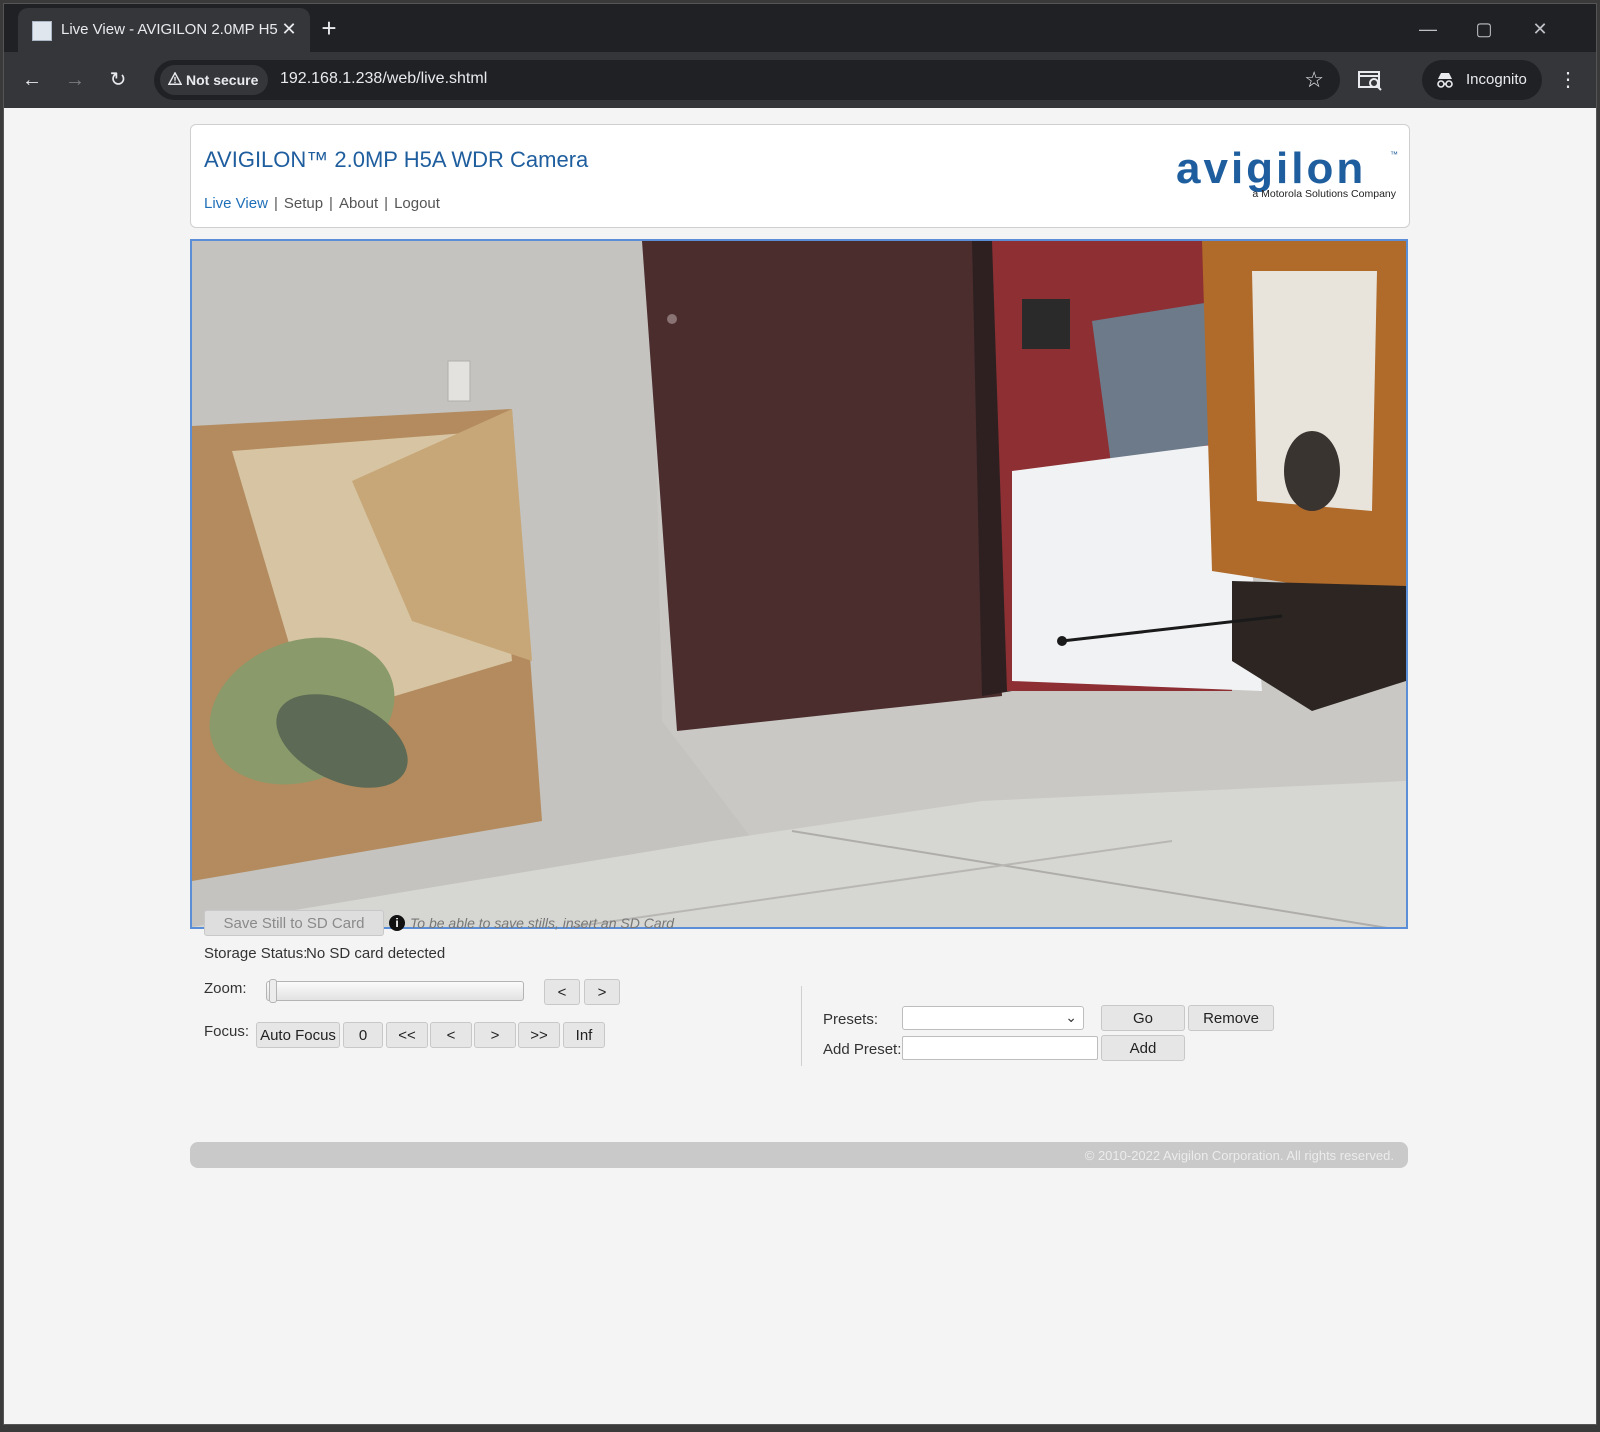  I want to click on storage-status-label: Storage Status:, so click(256, 953).